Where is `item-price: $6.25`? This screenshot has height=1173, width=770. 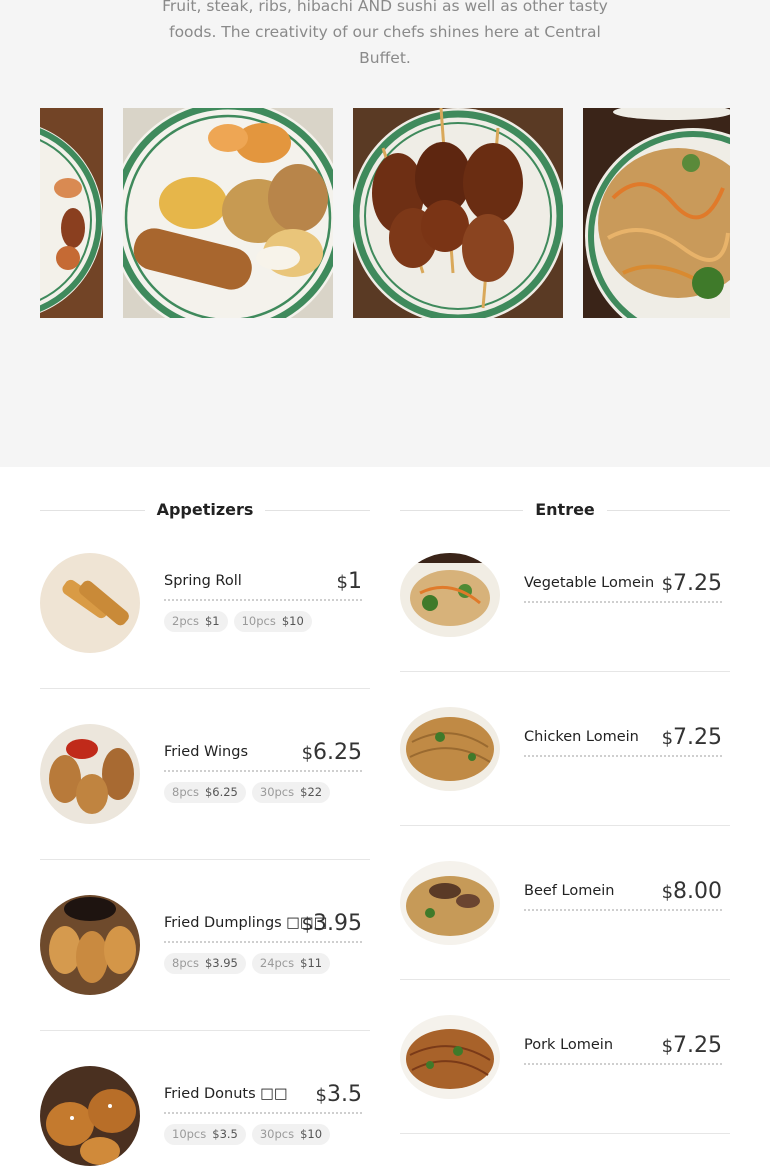
item-price: $6.25 is located at coordinates (331, 752).